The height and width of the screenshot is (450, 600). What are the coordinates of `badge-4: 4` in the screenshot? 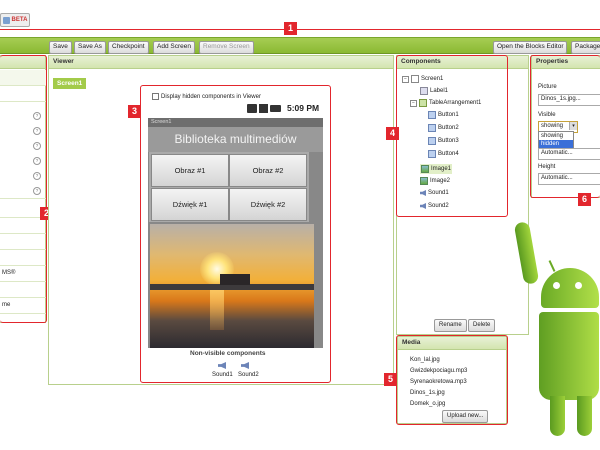 It's located at (392, 133).